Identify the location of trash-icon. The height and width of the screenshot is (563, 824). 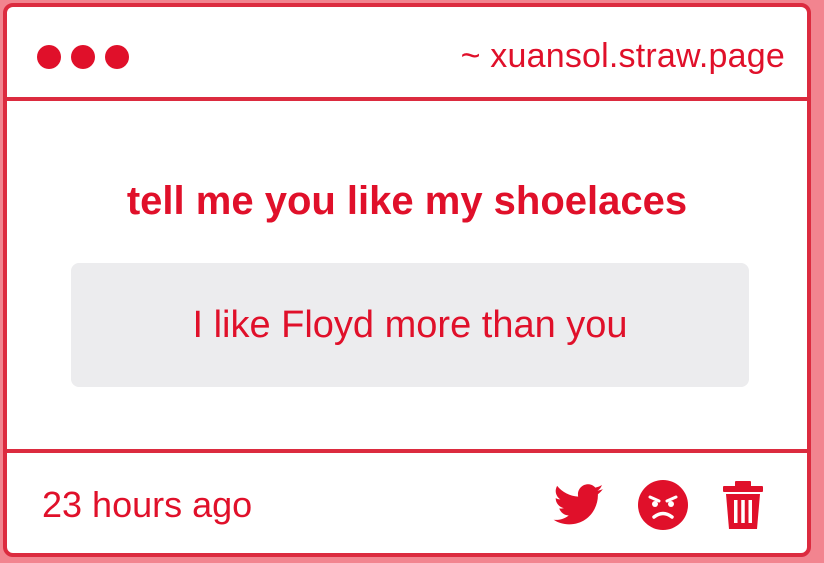
(743, 505).